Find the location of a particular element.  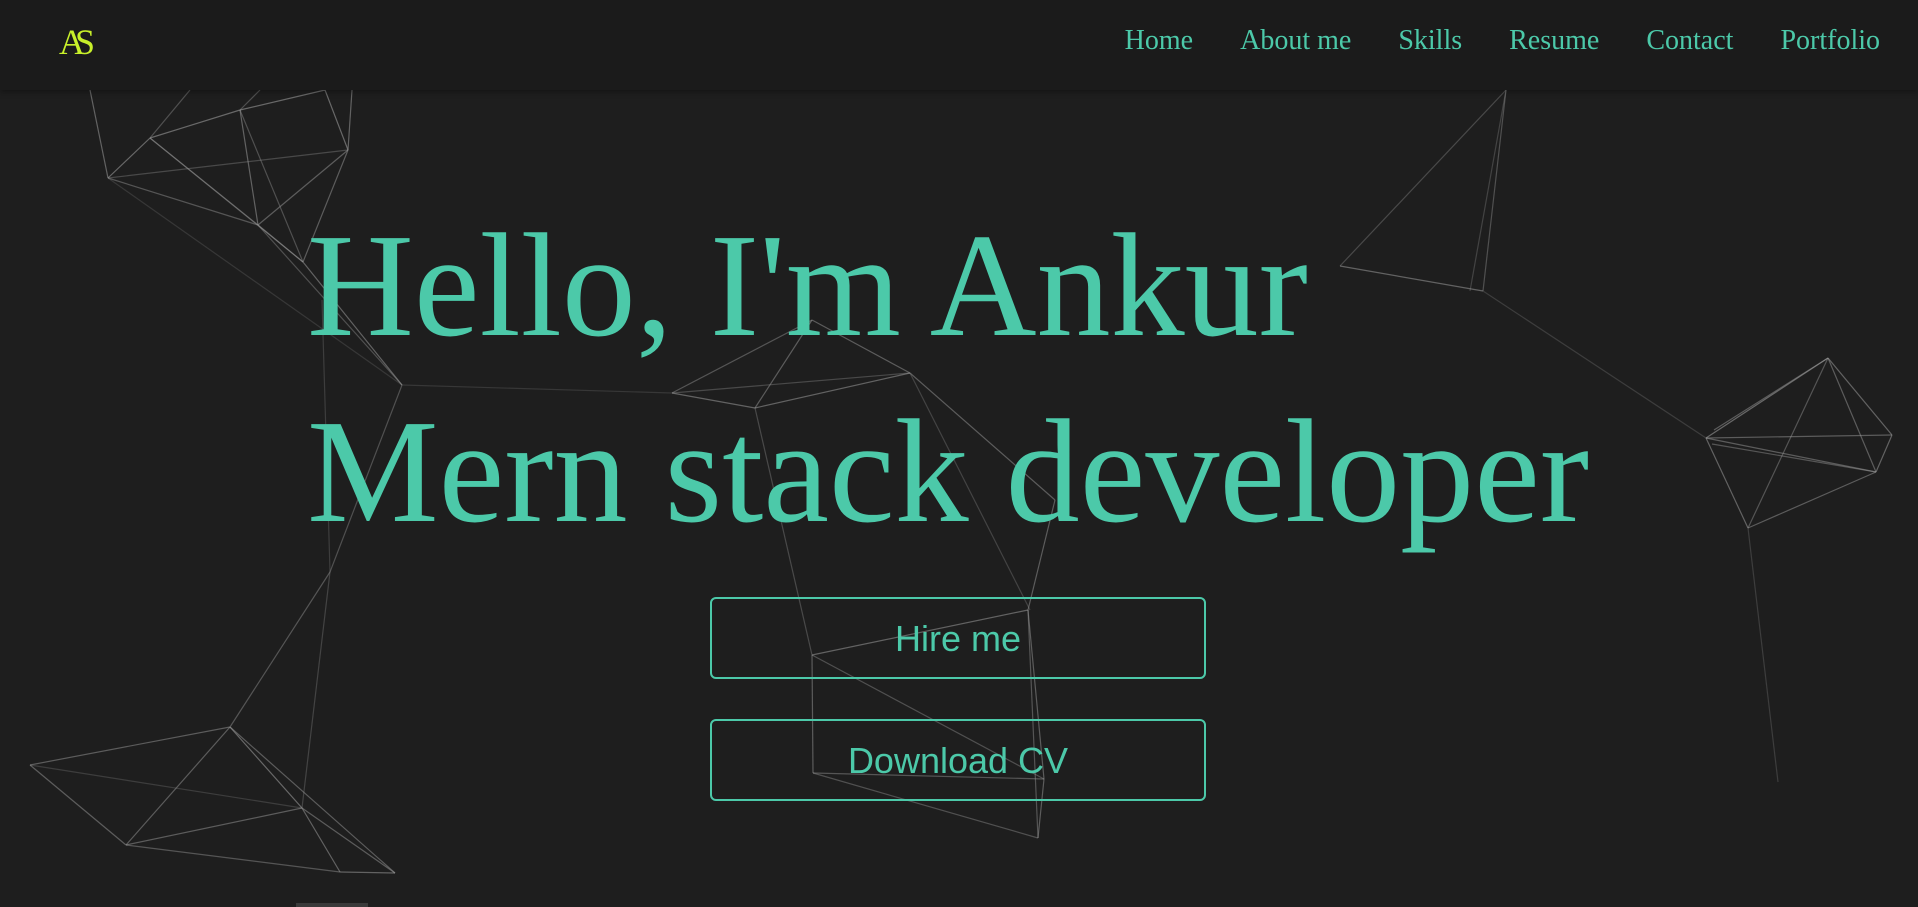

download-cv-button: Download CV is located at coordinates (958, 760).